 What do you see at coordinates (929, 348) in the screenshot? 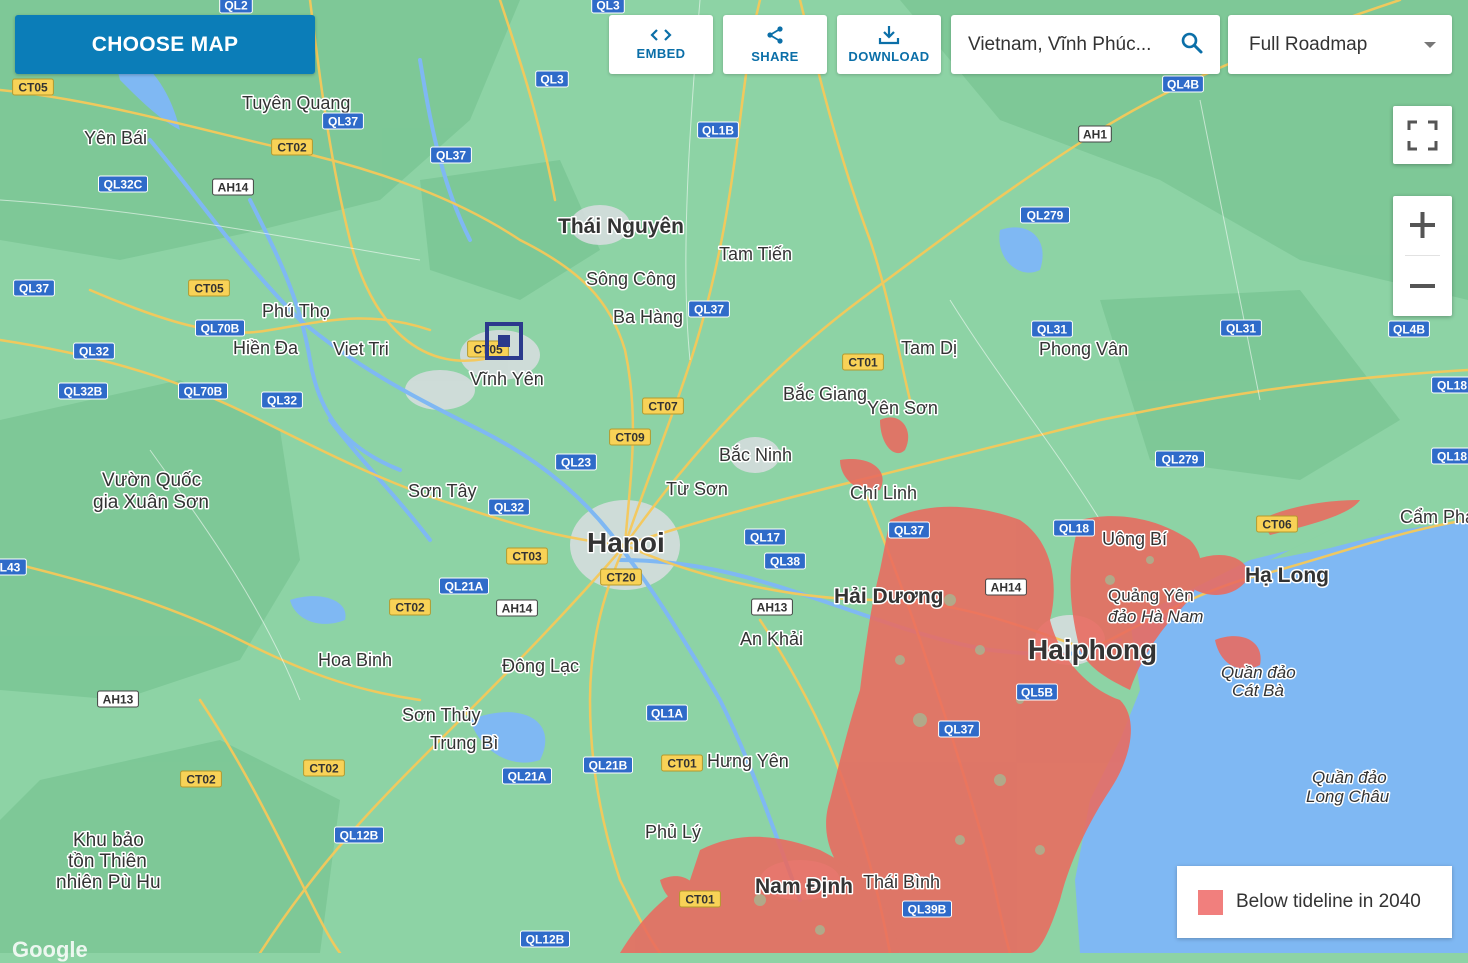
I see `city-label: Tam Dị` at bounding box center [929, 348].